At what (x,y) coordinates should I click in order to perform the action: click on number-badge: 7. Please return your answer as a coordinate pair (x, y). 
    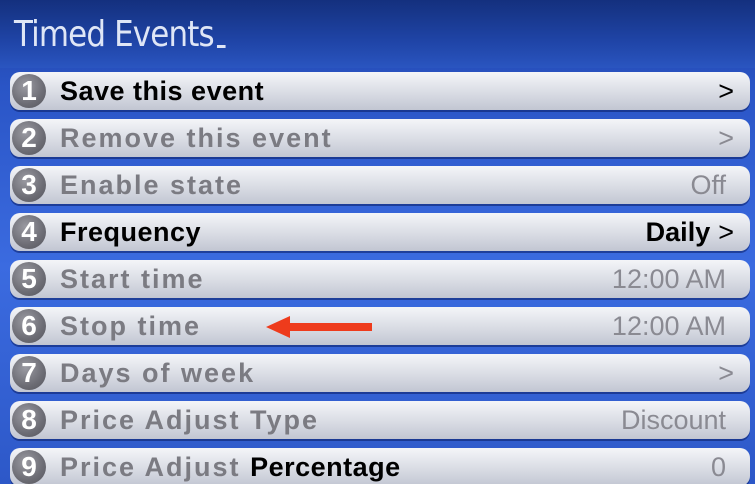
    Looking at the image, I should click on (29, 373).